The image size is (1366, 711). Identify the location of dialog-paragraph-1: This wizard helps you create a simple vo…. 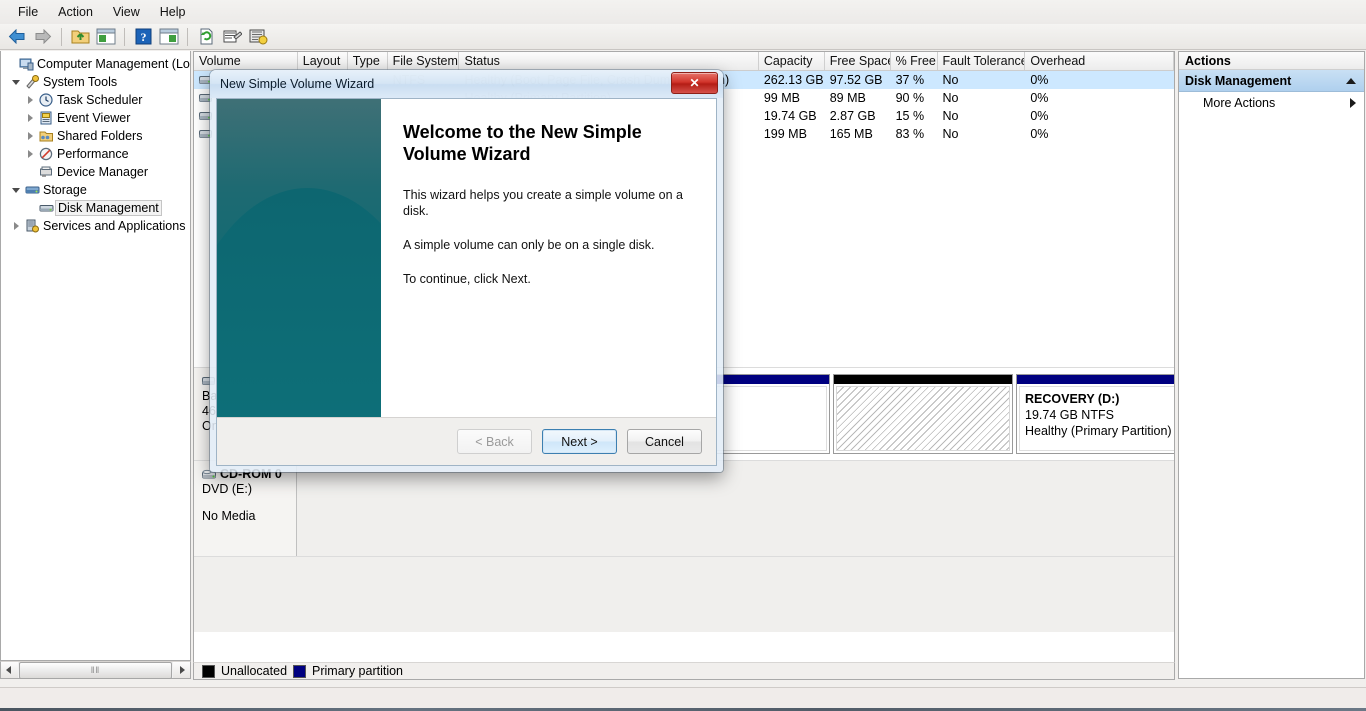
(543, 203).